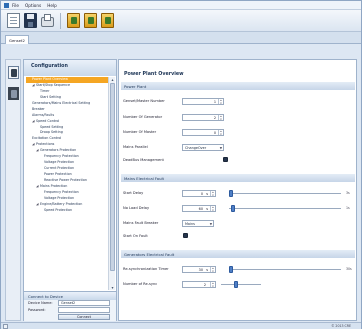  What do you see at coordinates (65, 179) in the screenshot?
I see `tree-item-label: Reactive Power Protection` at bounding box center [65, 179].